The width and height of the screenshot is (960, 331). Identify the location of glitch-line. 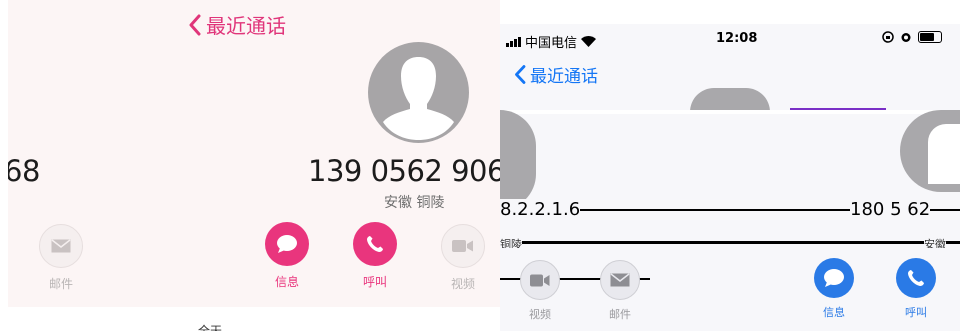
(730, 242).